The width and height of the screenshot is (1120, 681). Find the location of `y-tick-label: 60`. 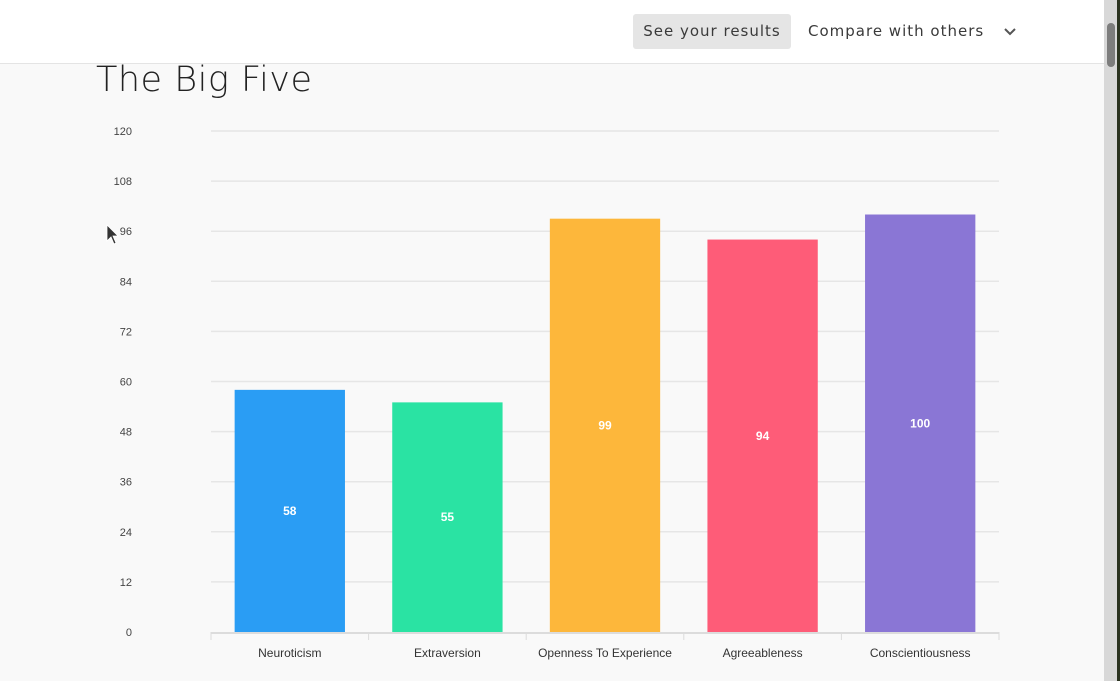

y-tick-label: 60 is located at coordinates (126, 383).